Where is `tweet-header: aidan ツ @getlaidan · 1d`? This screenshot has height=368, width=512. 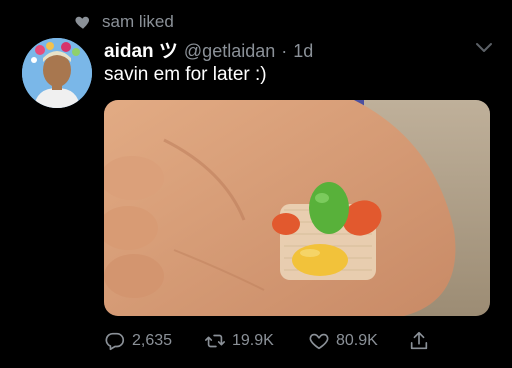
tweet-header: aidan ツ @getlaidan · 1d is located at coordinates (208, 49).